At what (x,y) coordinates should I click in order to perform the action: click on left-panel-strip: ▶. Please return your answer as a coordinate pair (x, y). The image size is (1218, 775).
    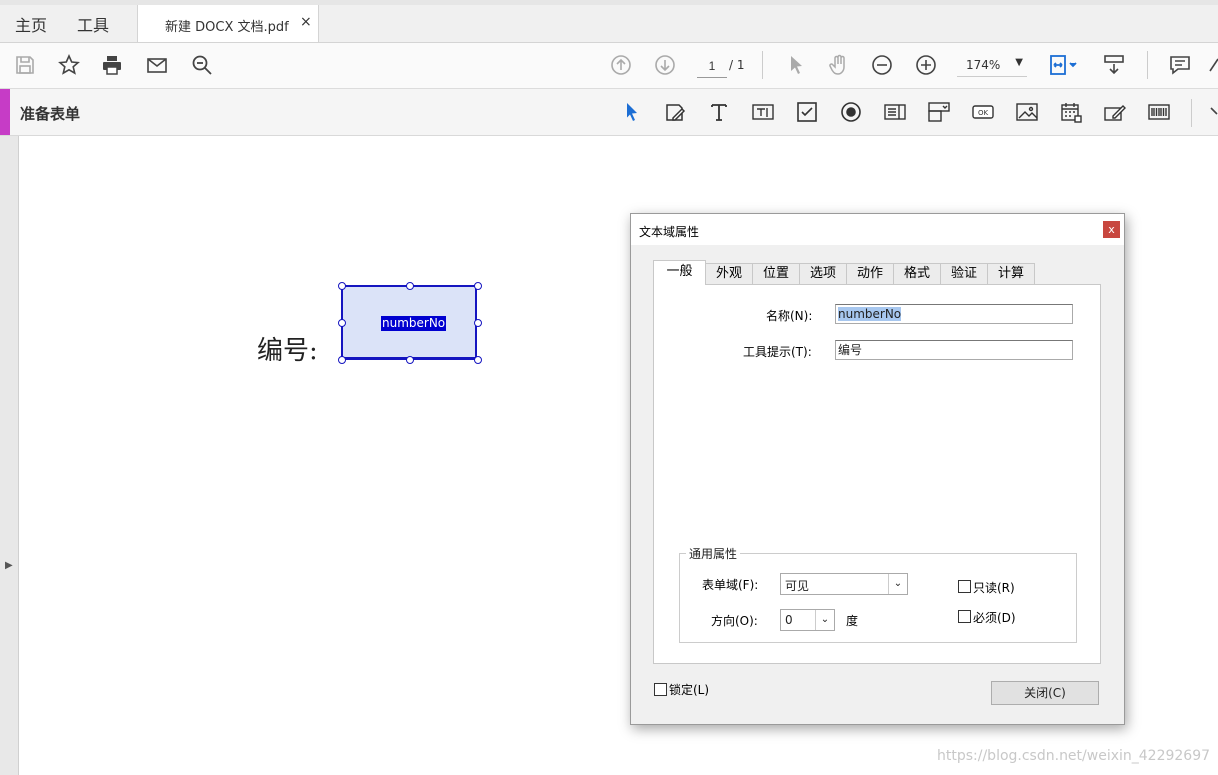
    Looking at the image, I should click on (9, 455).